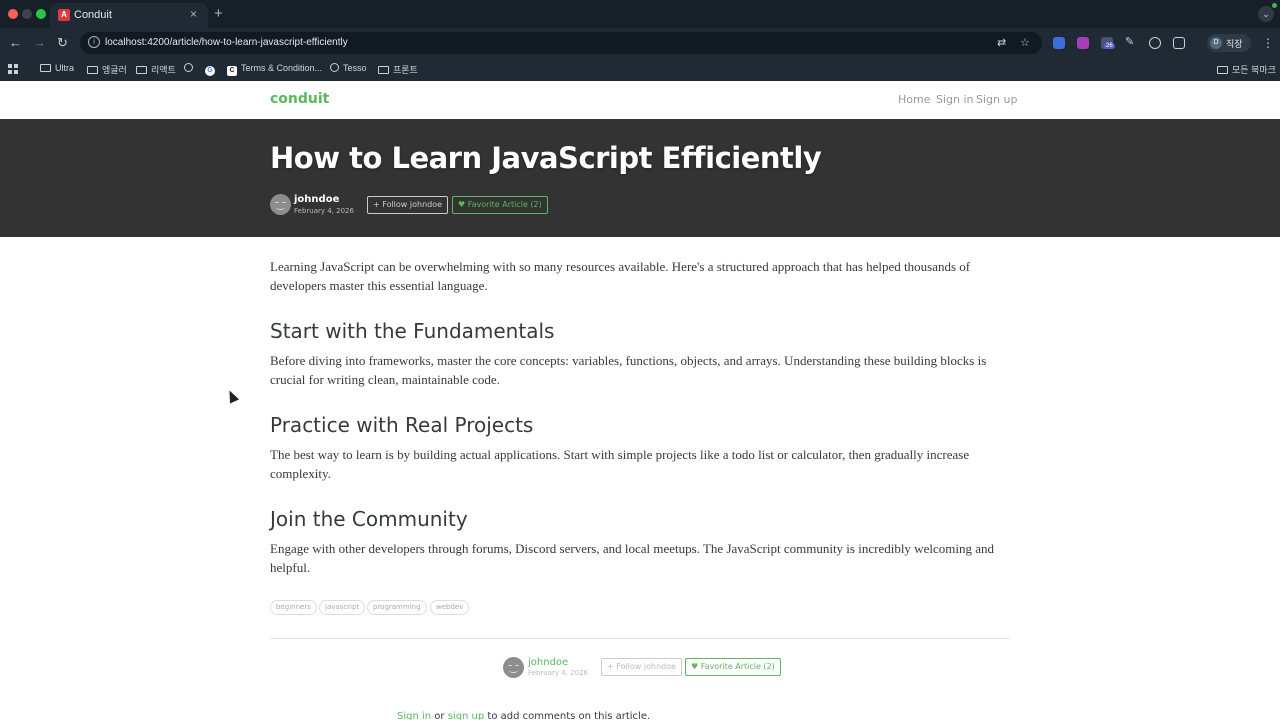 The height and width of the screenshot is (720, 1280). Describe the element at coordinates (996, 99) in the screenshot. I see `nav-sign-up: Sign up` at that location.